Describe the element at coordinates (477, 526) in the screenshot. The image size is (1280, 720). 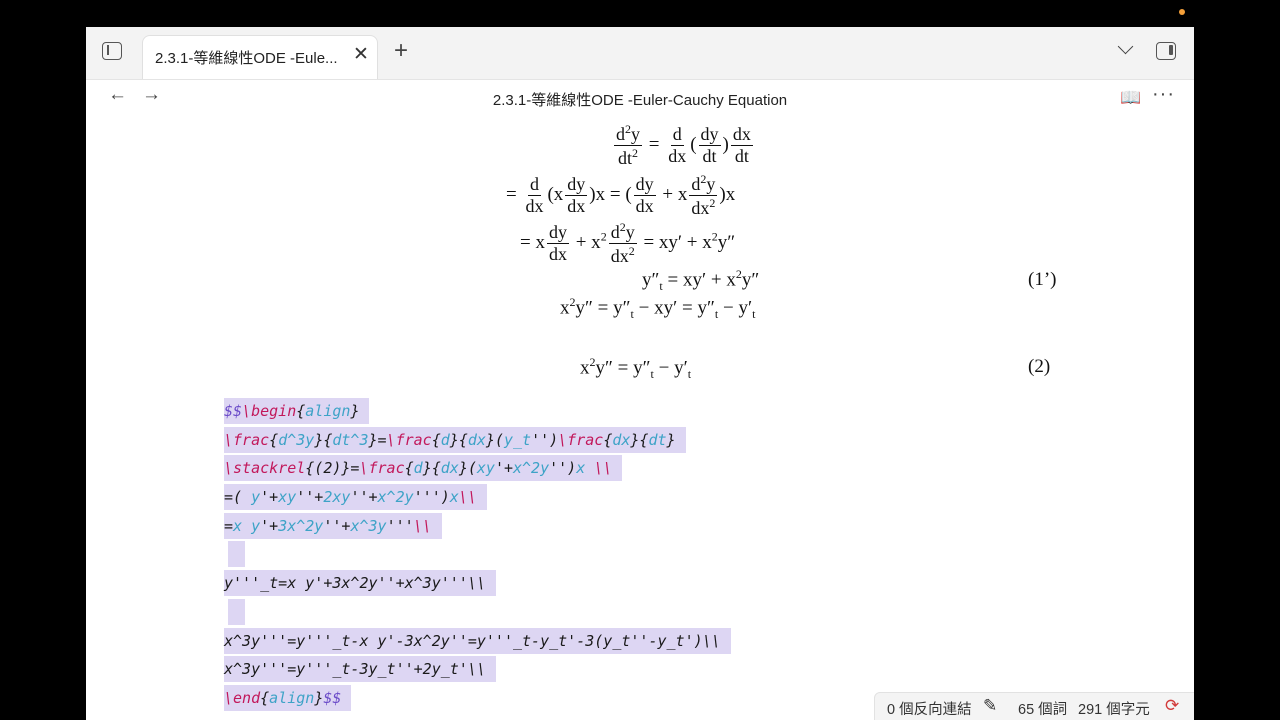
I see `source-line: =x y'+3x^2y''+x^3y'''\\` at that location.